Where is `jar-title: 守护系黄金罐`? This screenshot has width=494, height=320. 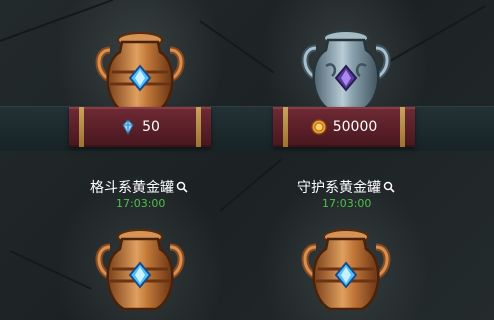
jar-title: 守护系黄金罐 is located at coordinates (346, 187).